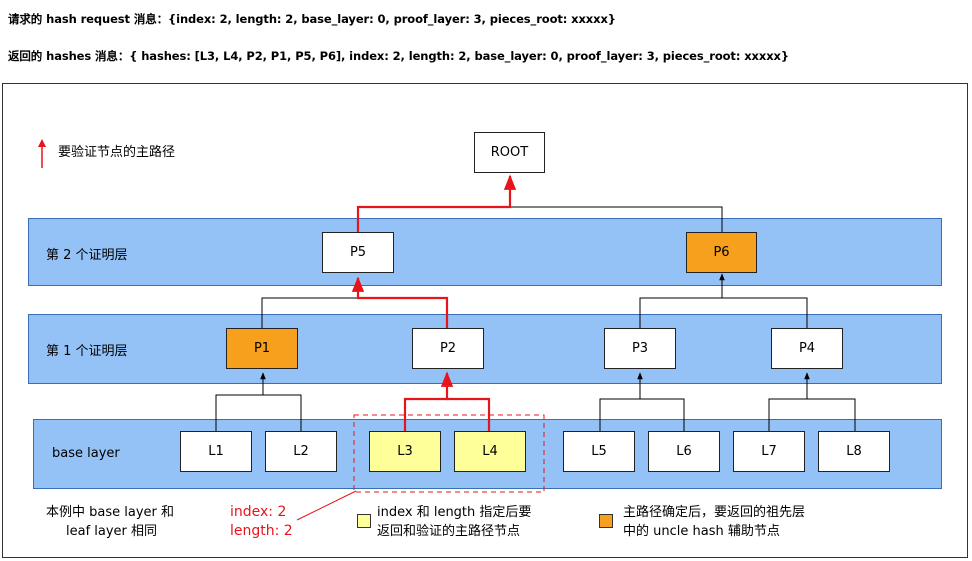  What do you see at coordinates (662, 414) in the screenshot?
I see `wire-l6-p3` at bounding box center [662, 414].